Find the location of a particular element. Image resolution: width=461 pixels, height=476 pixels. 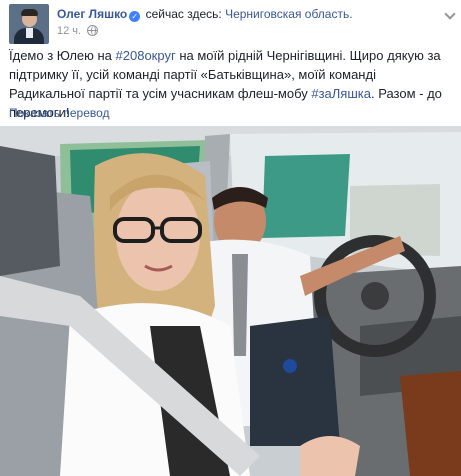

post-meta: 12 ч. is located at coordinates (78, 31).